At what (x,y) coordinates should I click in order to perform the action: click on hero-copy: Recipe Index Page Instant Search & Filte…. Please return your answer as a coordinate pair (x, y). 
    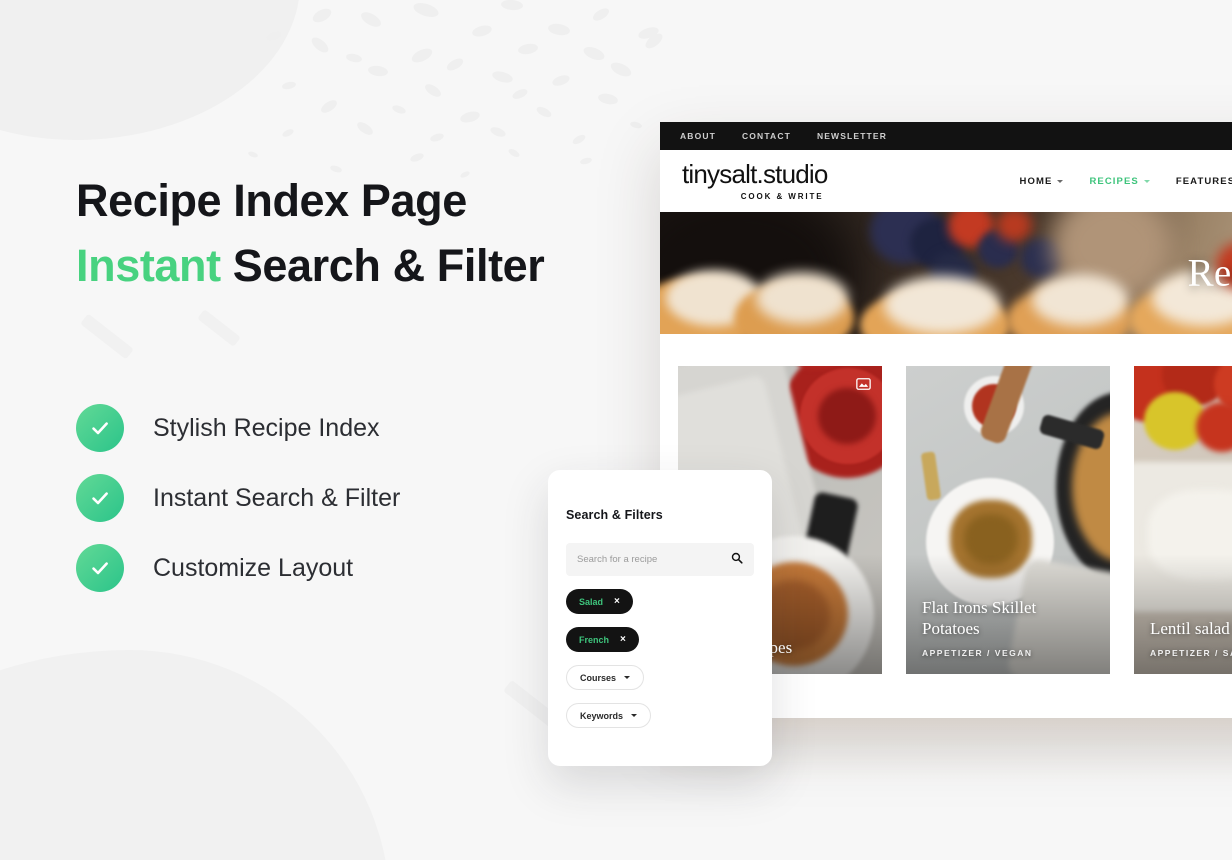
    Looking at the image, I should click on (356, 233).